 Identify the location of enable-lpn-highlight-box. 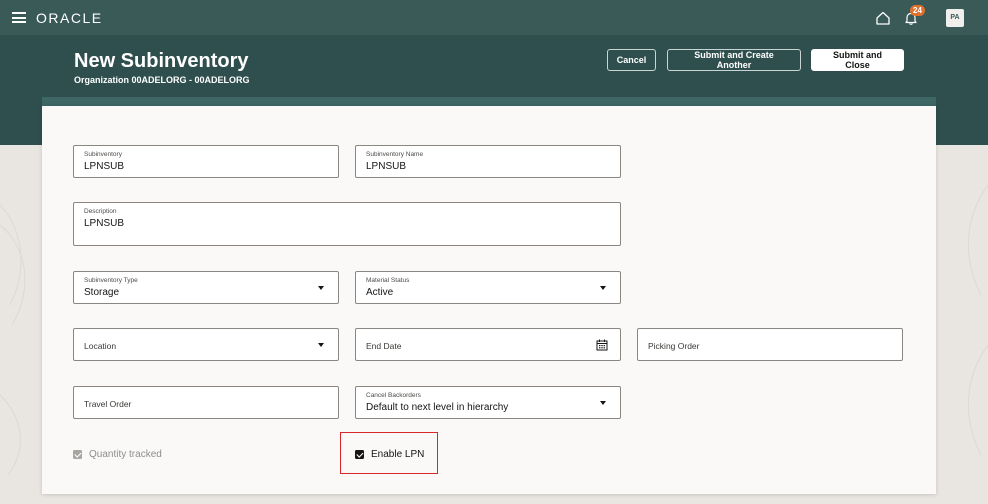
(389, 453).